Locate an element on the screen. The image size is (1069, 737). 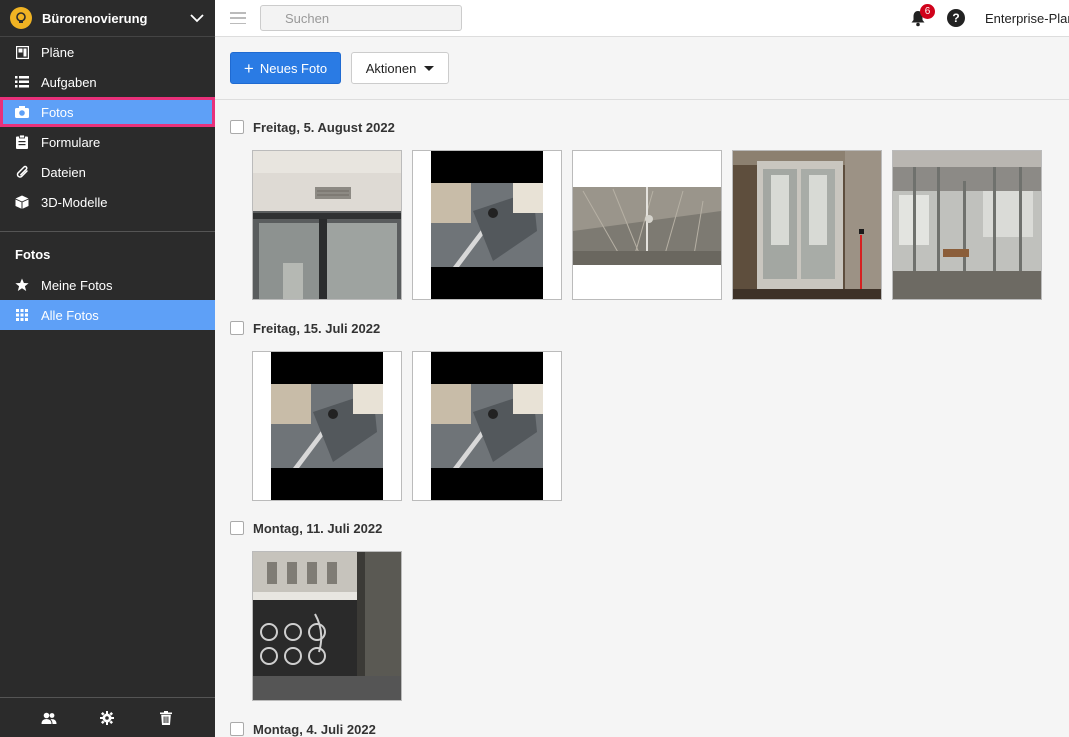
sidebar-item-label: Alle Fotos is located at coordinates (70, 315).